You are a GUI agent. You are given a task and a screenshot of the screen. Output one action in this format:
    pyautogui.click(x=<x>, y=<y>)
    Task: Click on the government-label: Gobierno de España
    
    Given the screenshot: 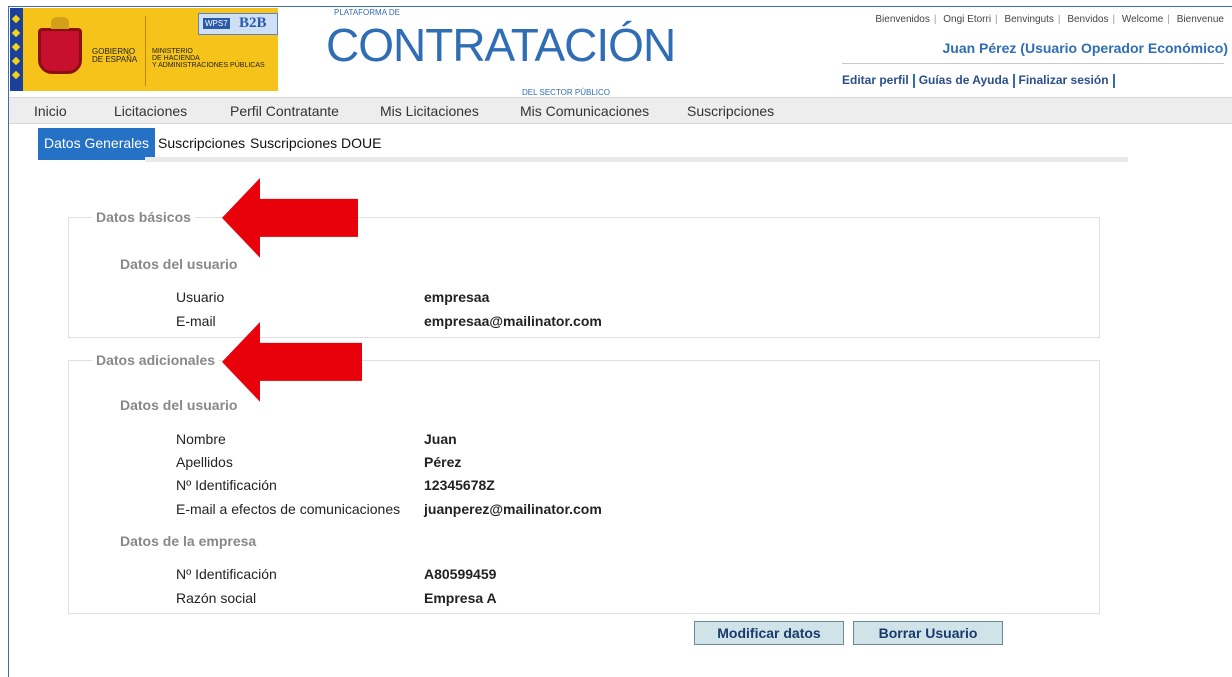 What is the action you would take?
    pyautogui.click(x=115, y=55)
    